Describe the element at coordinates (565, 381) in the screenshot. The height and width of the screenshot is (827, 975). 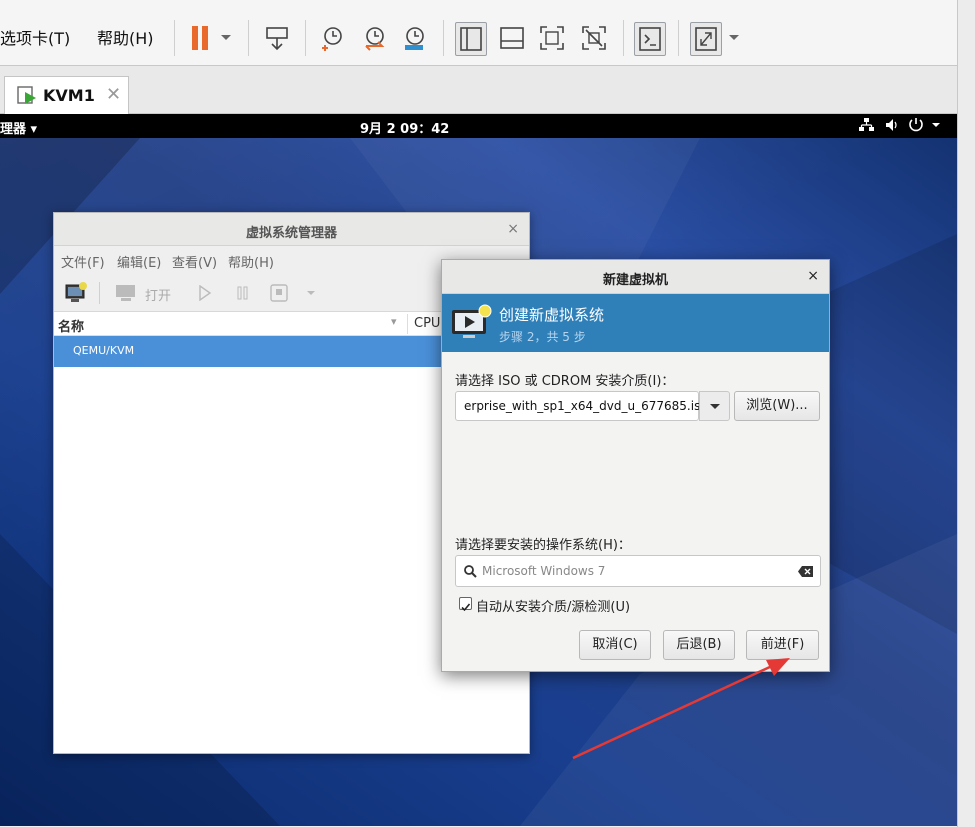
I see `iso-label: 请选择 ISO 或 CDROM 安装介质(I)：` at that location.